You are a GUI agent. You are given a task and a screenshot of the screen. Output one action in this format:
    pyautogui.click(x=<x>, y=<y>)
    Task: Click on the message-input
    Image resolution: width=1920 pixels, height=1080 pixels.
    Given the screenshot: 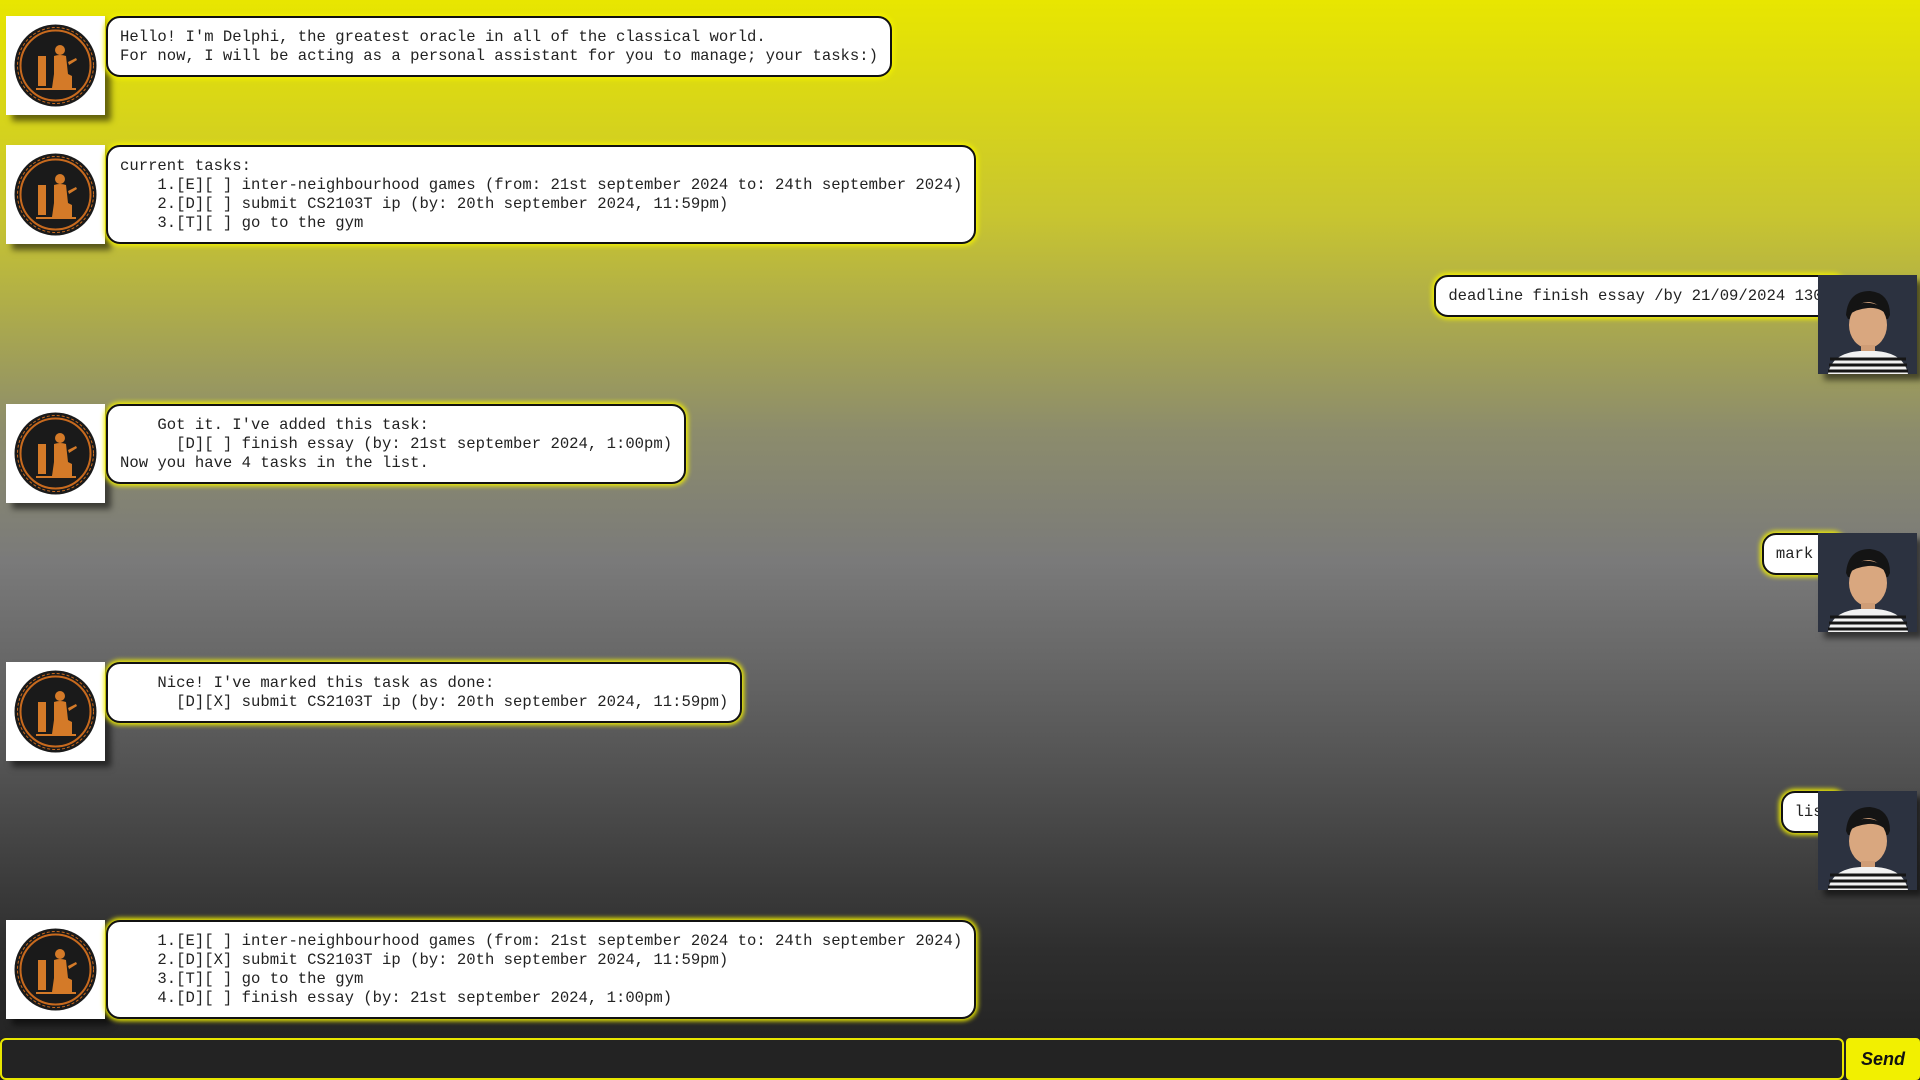 What is the action you would take?
    pyautogui.click(x=922, y=1059)
    